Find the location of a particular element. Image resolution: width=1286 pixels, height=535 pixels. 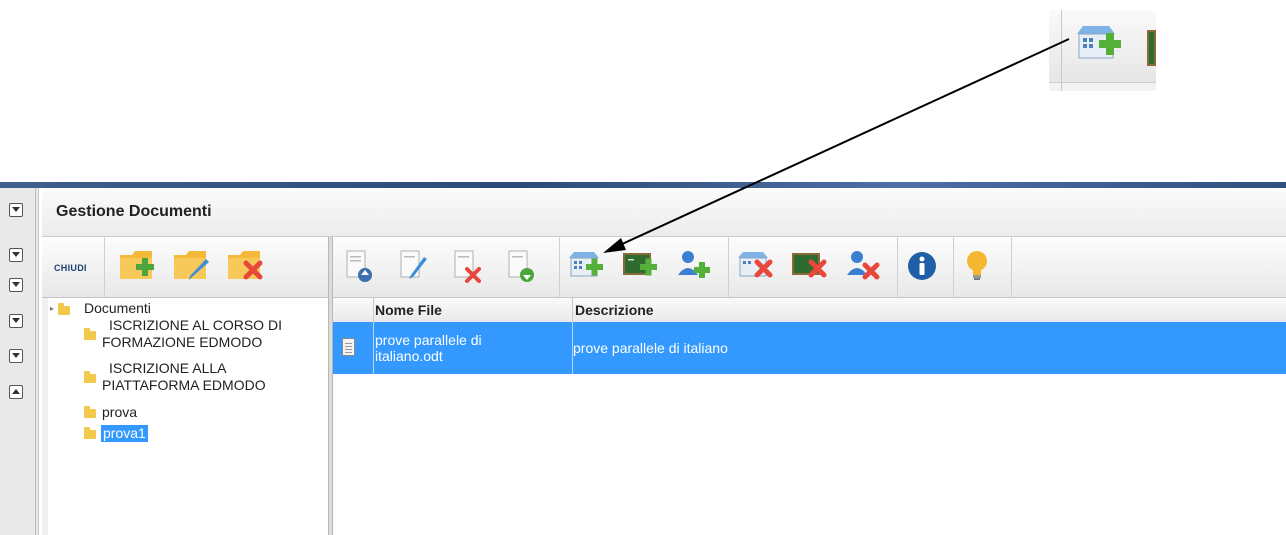

panel-header: Gestione Documenti is located at coordinates (664, 212).